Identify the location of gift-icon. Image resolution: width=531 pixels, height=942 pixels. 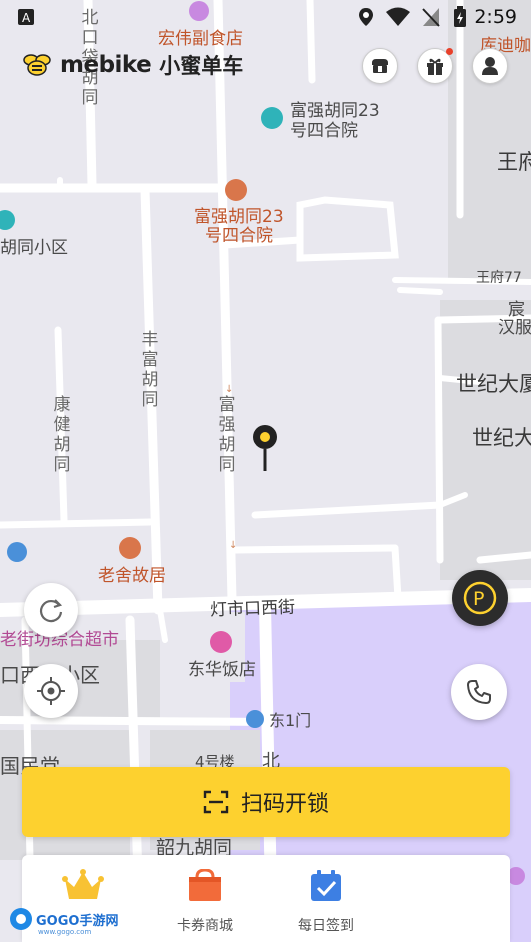
(435, 66).